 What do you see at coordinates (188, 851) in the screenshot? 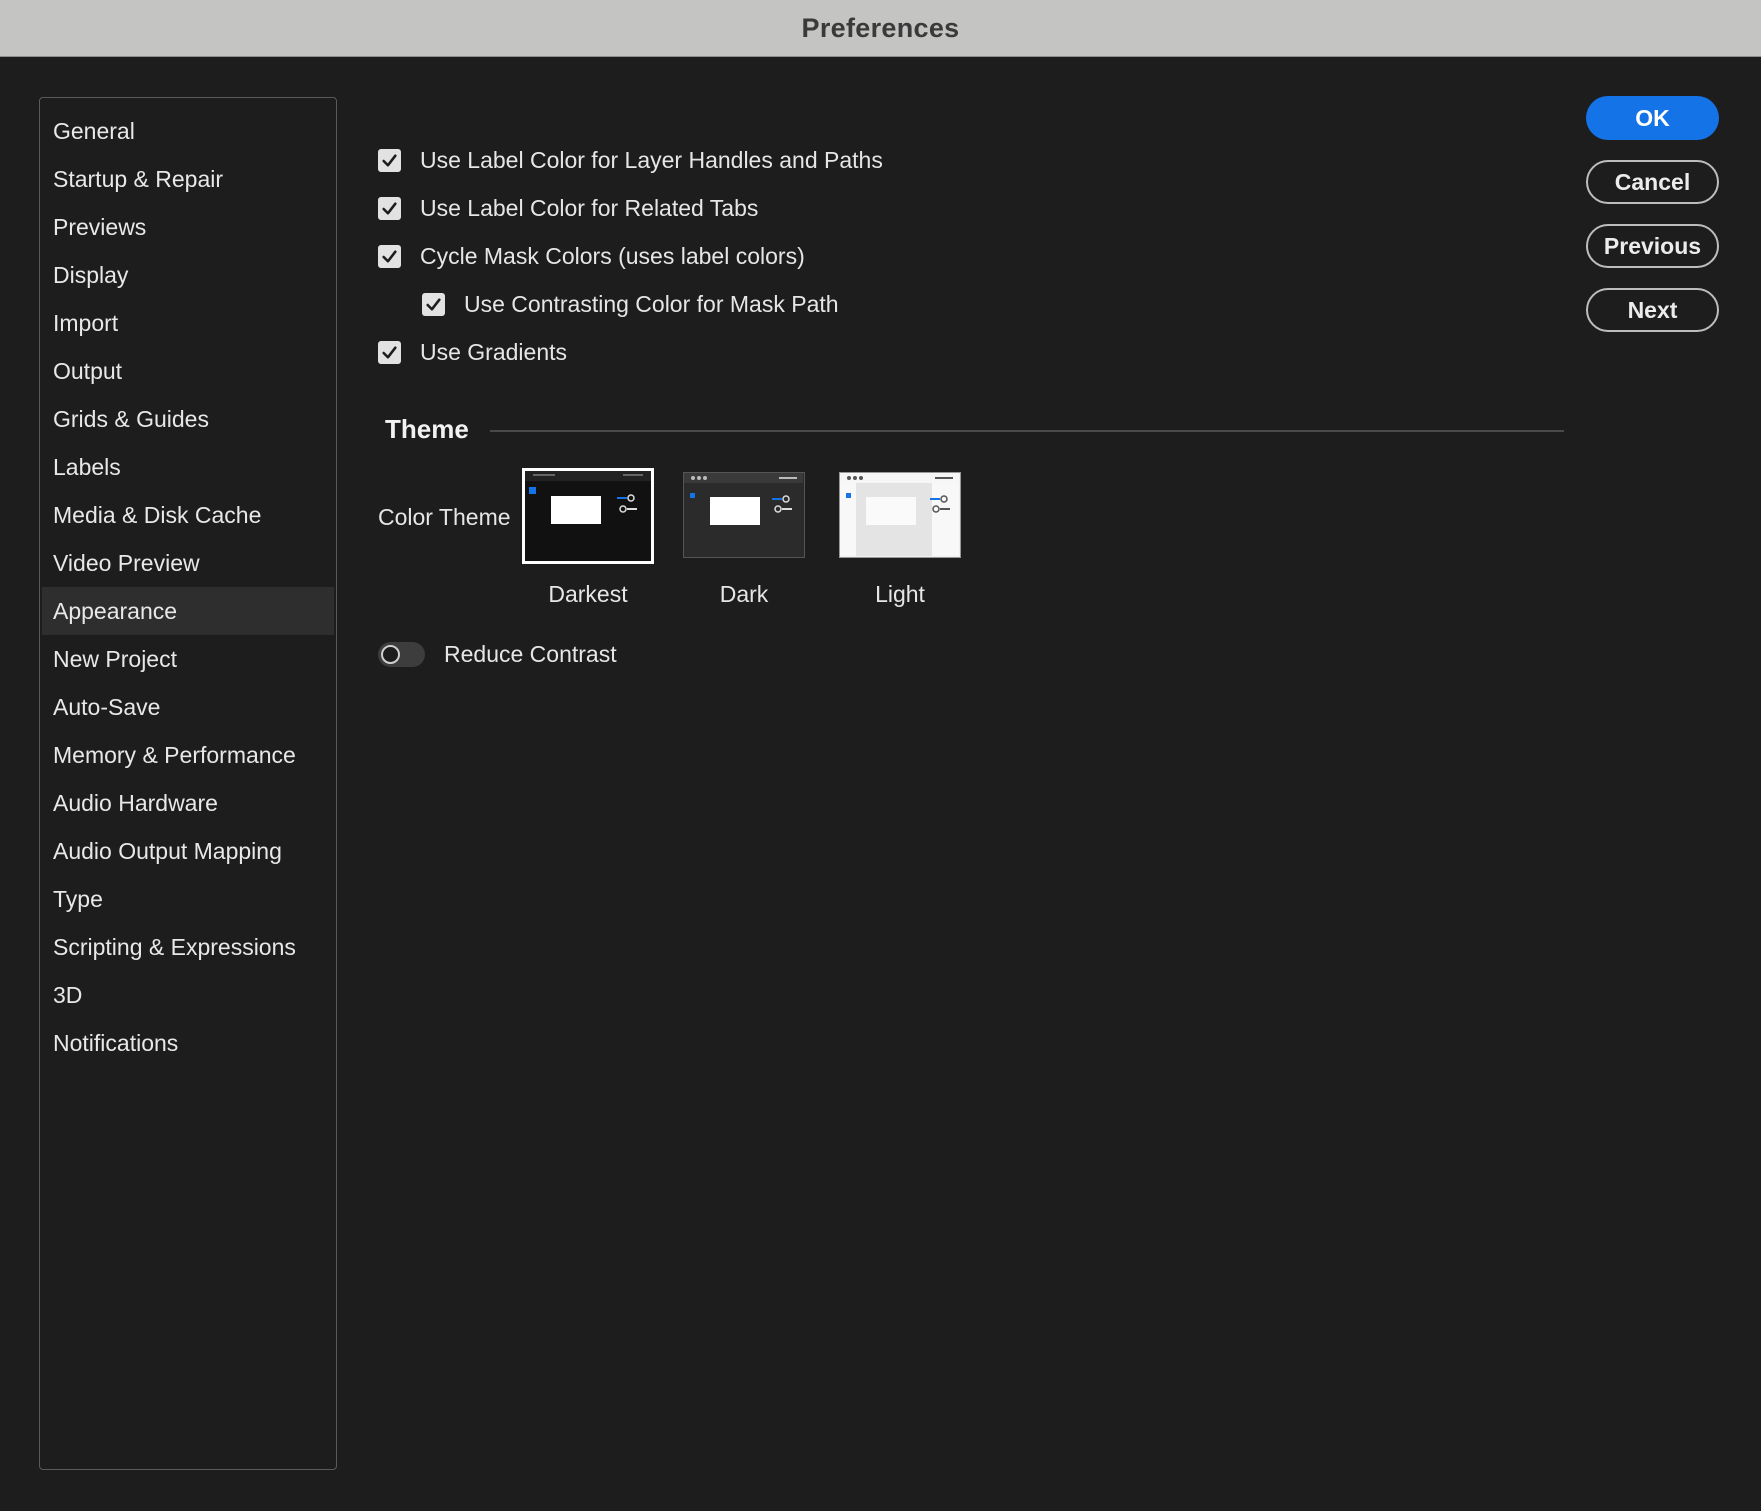
I see `sidebar-item-audio-output-mapping: Audio Output Mapping` at bounding box center [188, 851].